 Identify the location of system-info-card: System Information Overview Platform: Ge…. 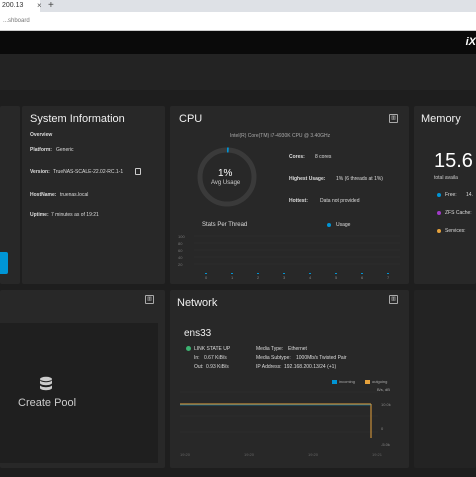
(93, 195).